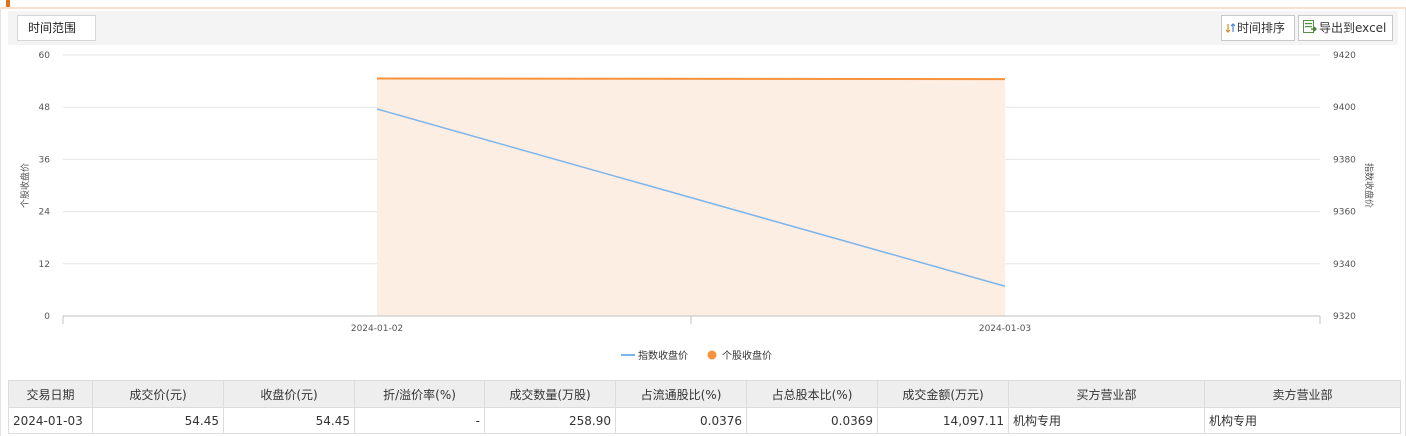  Describe the element at coordinates (1344, 317) in the screenshot. I see `right-axis-tick-label: 9320` at that location.